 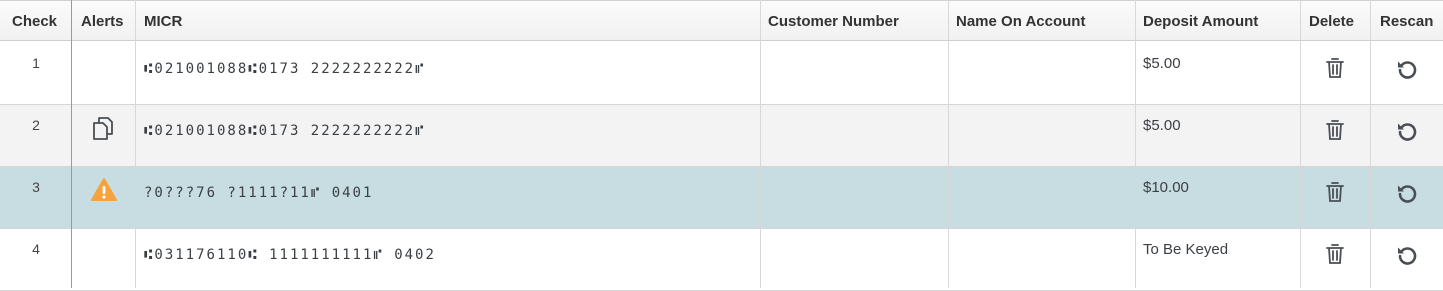 I want to click on warning-icon, so click(x=104, y=190).